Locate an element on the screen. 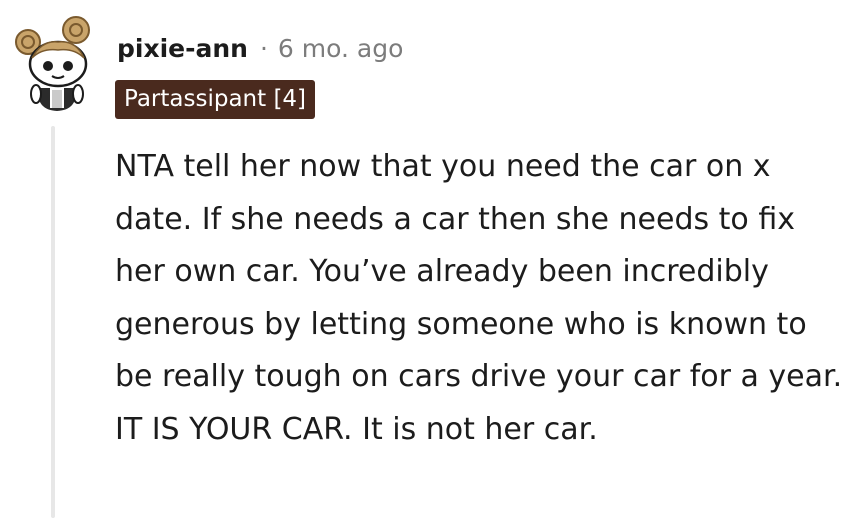  user-avatar-icon is located at coordinates (57, 62).